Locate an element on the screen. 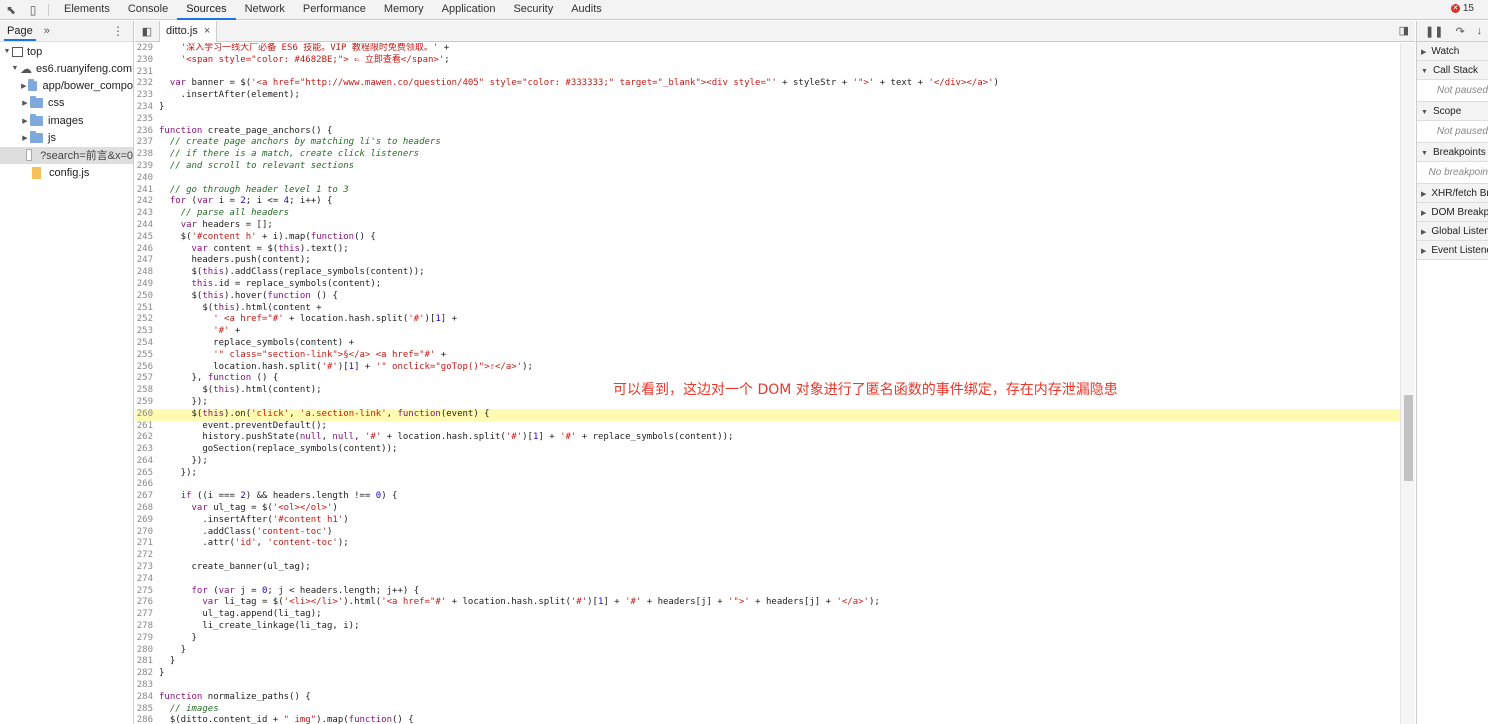 The width and height of the screenshot is (1488, 724). code-line: 285 // images is located at coordinates (767, 710).